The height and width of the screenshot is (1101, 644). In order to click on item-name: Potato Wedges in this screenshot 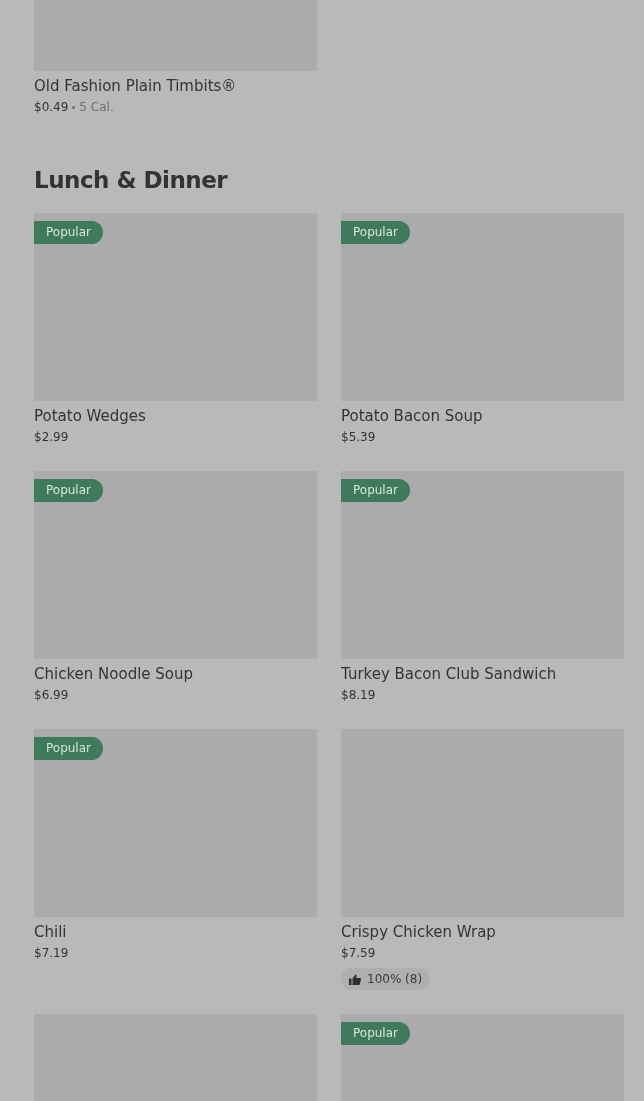, I will do `click(90, 416)`.